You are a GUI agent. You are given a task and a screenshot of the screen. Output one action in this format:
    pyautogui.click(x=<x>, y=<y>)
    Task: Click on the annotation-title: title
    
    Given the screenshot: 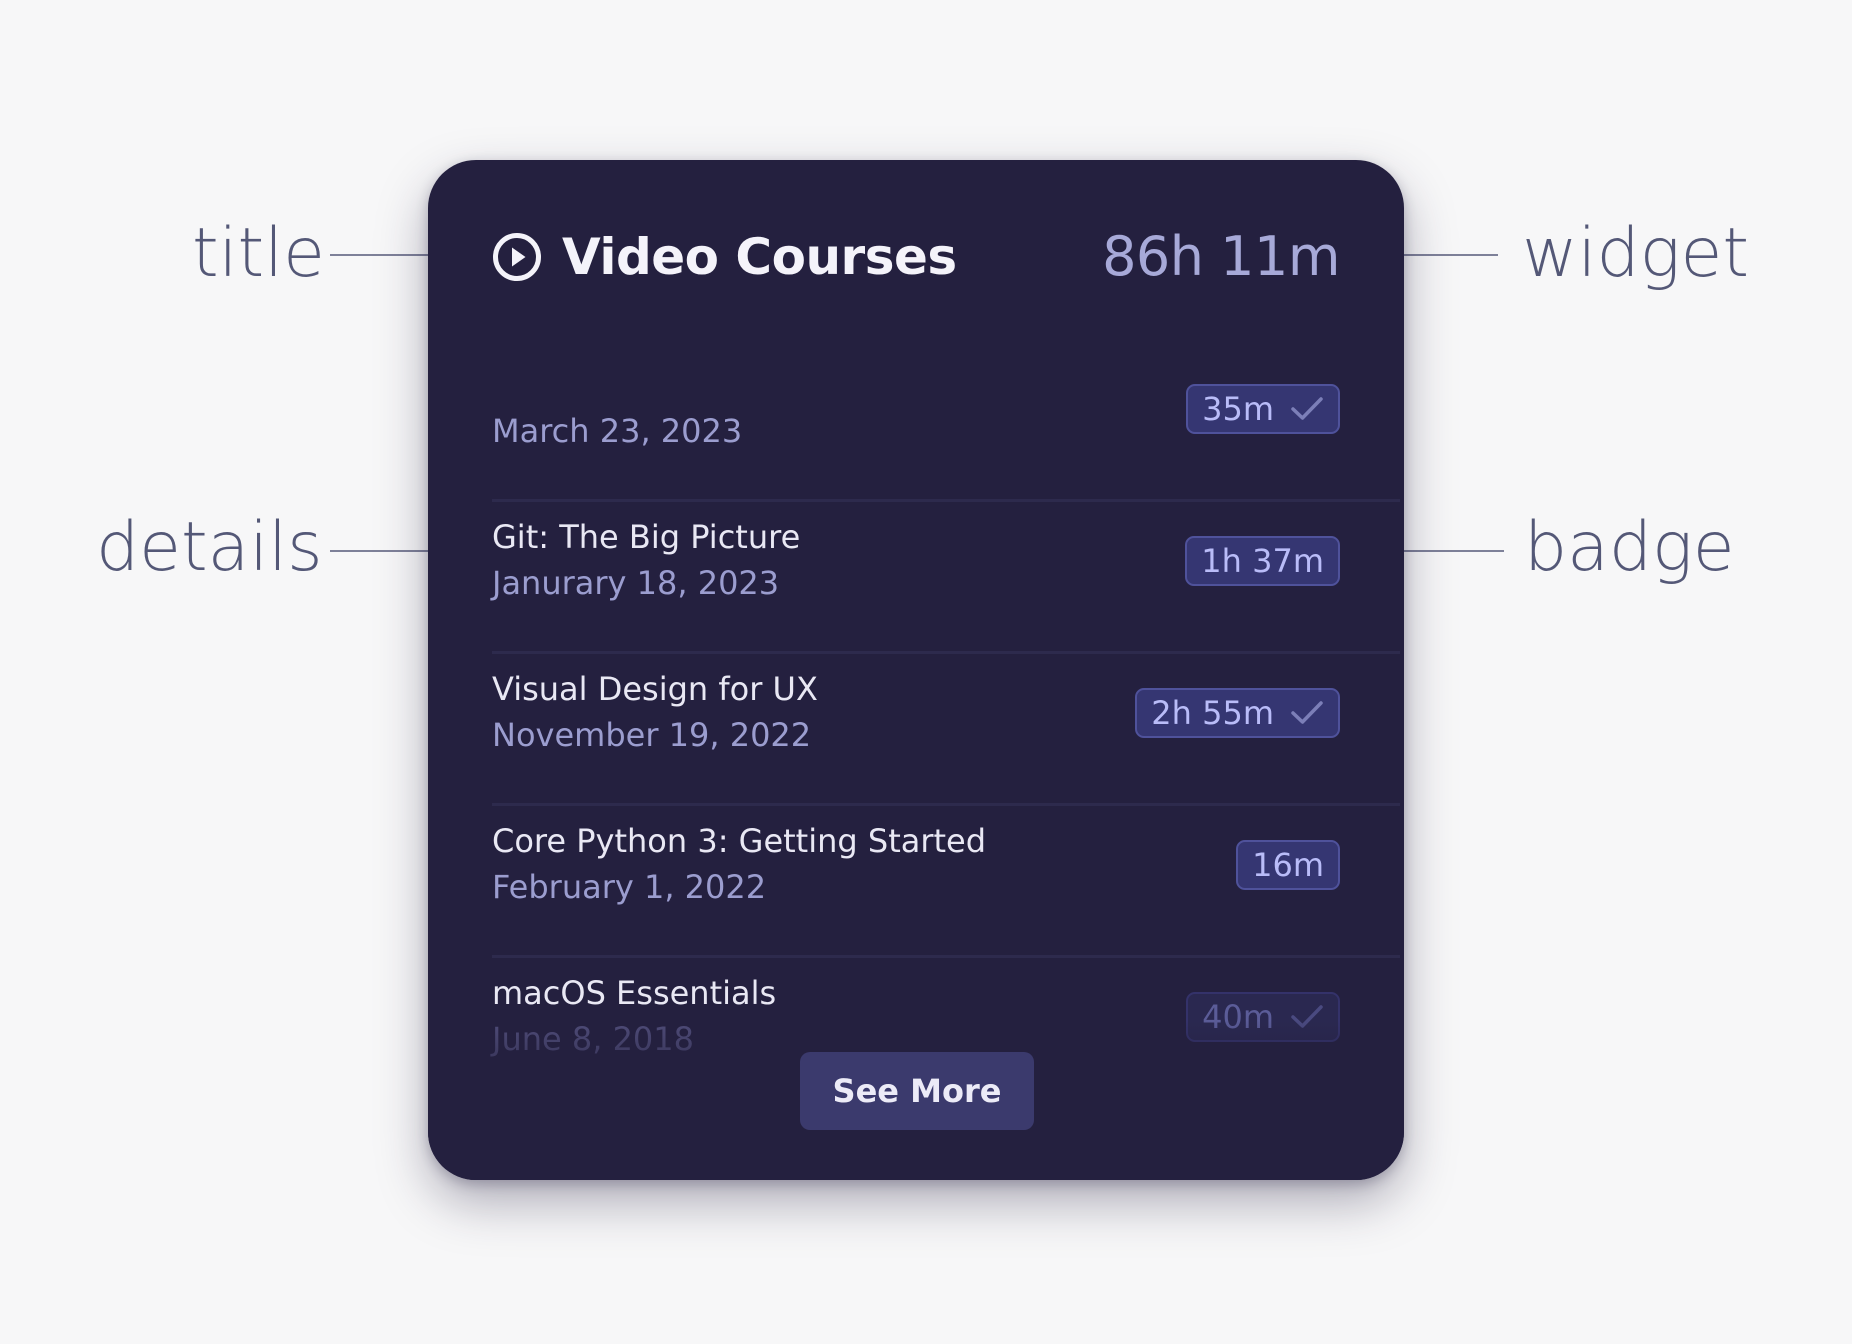 What is the action you would take?
    pyautogui.click(x=258, y=253)
    